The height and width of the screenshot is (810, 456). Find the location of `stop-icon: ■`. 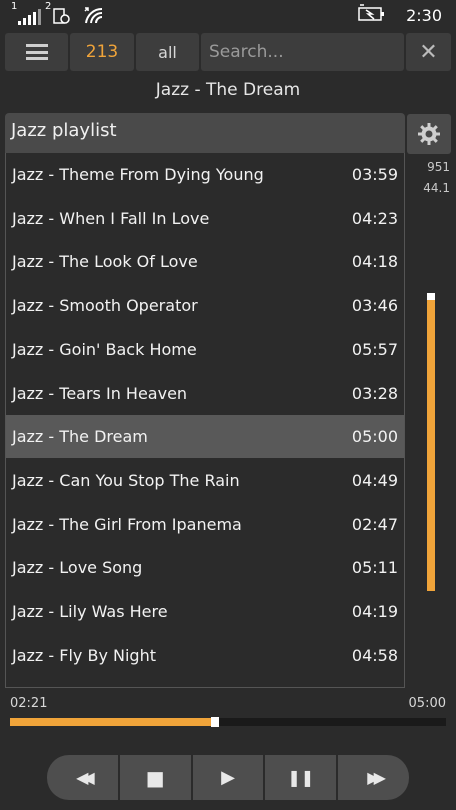

stop-icon: ■ is located at coordinates (155, 777).